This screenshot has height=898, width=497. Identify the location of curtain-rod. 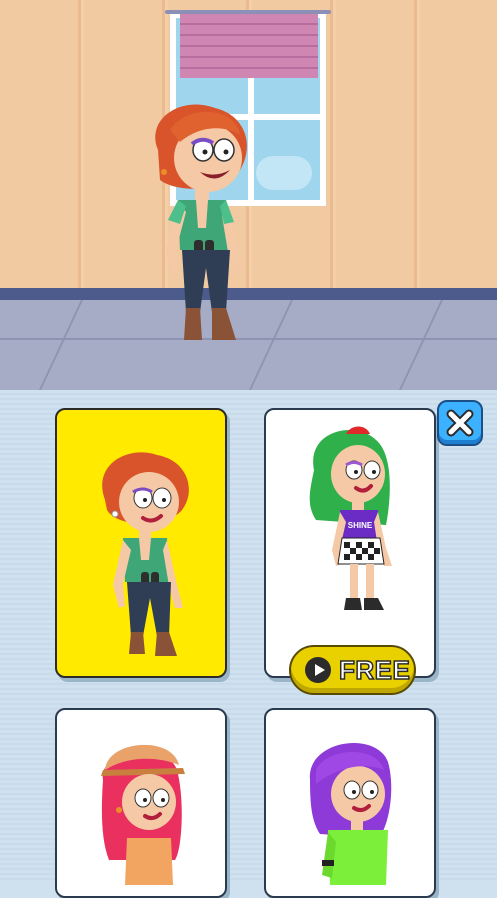
(248, 12).